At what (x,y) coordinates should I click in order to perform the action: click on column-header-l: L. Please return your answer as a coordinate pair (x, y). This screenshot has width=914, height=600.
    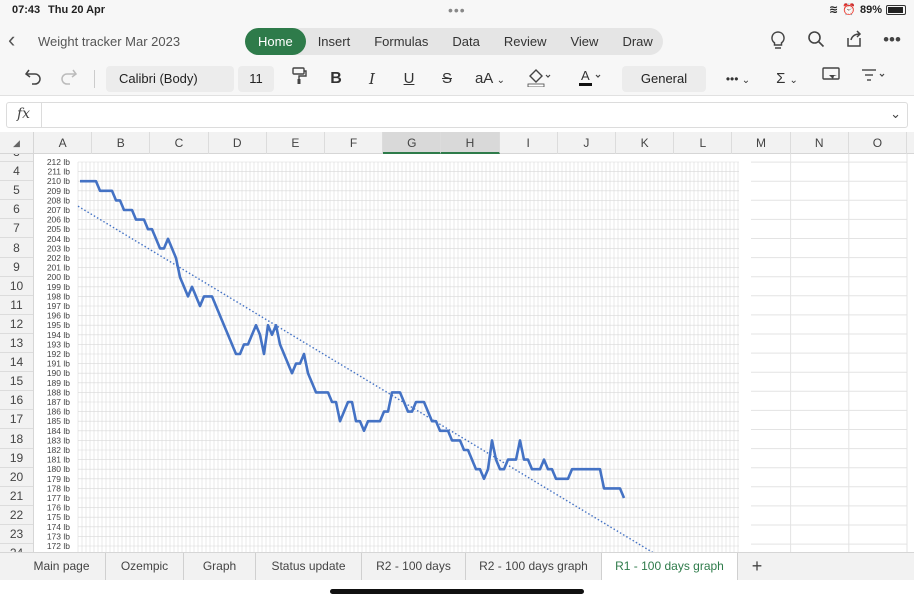
    Looking at the image, I should click on (703, 143).